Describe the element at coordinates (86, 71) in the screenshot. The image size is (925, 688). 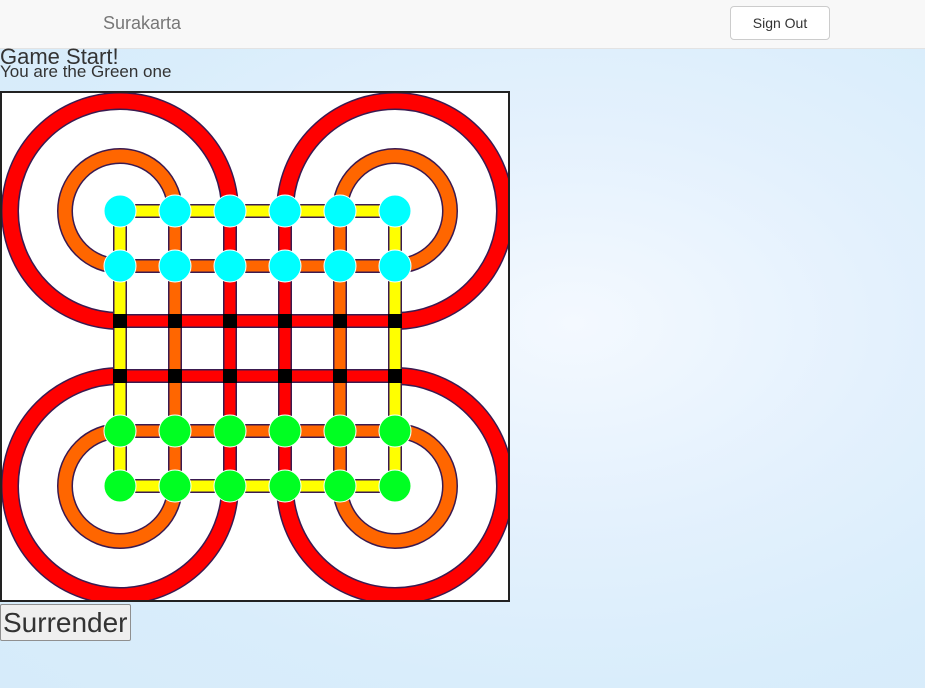
I see `player-info-text: You are the Green one` at that location.